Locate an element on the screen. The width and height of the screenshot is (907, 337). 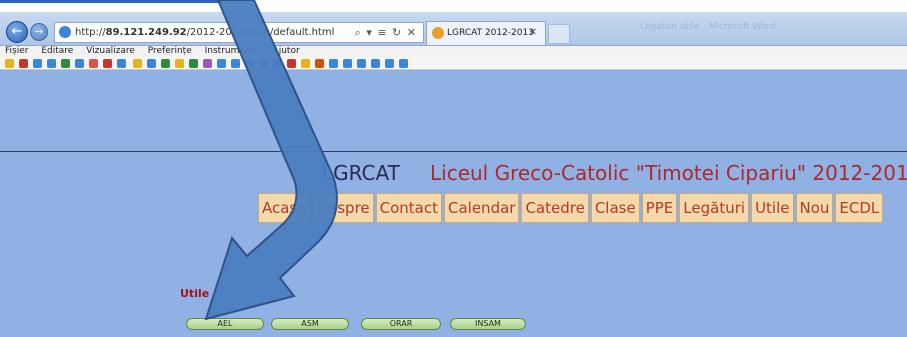
tab-lgrcat: LGRCAT 2012-2013 ✕ is located at coordinates (486, 33).